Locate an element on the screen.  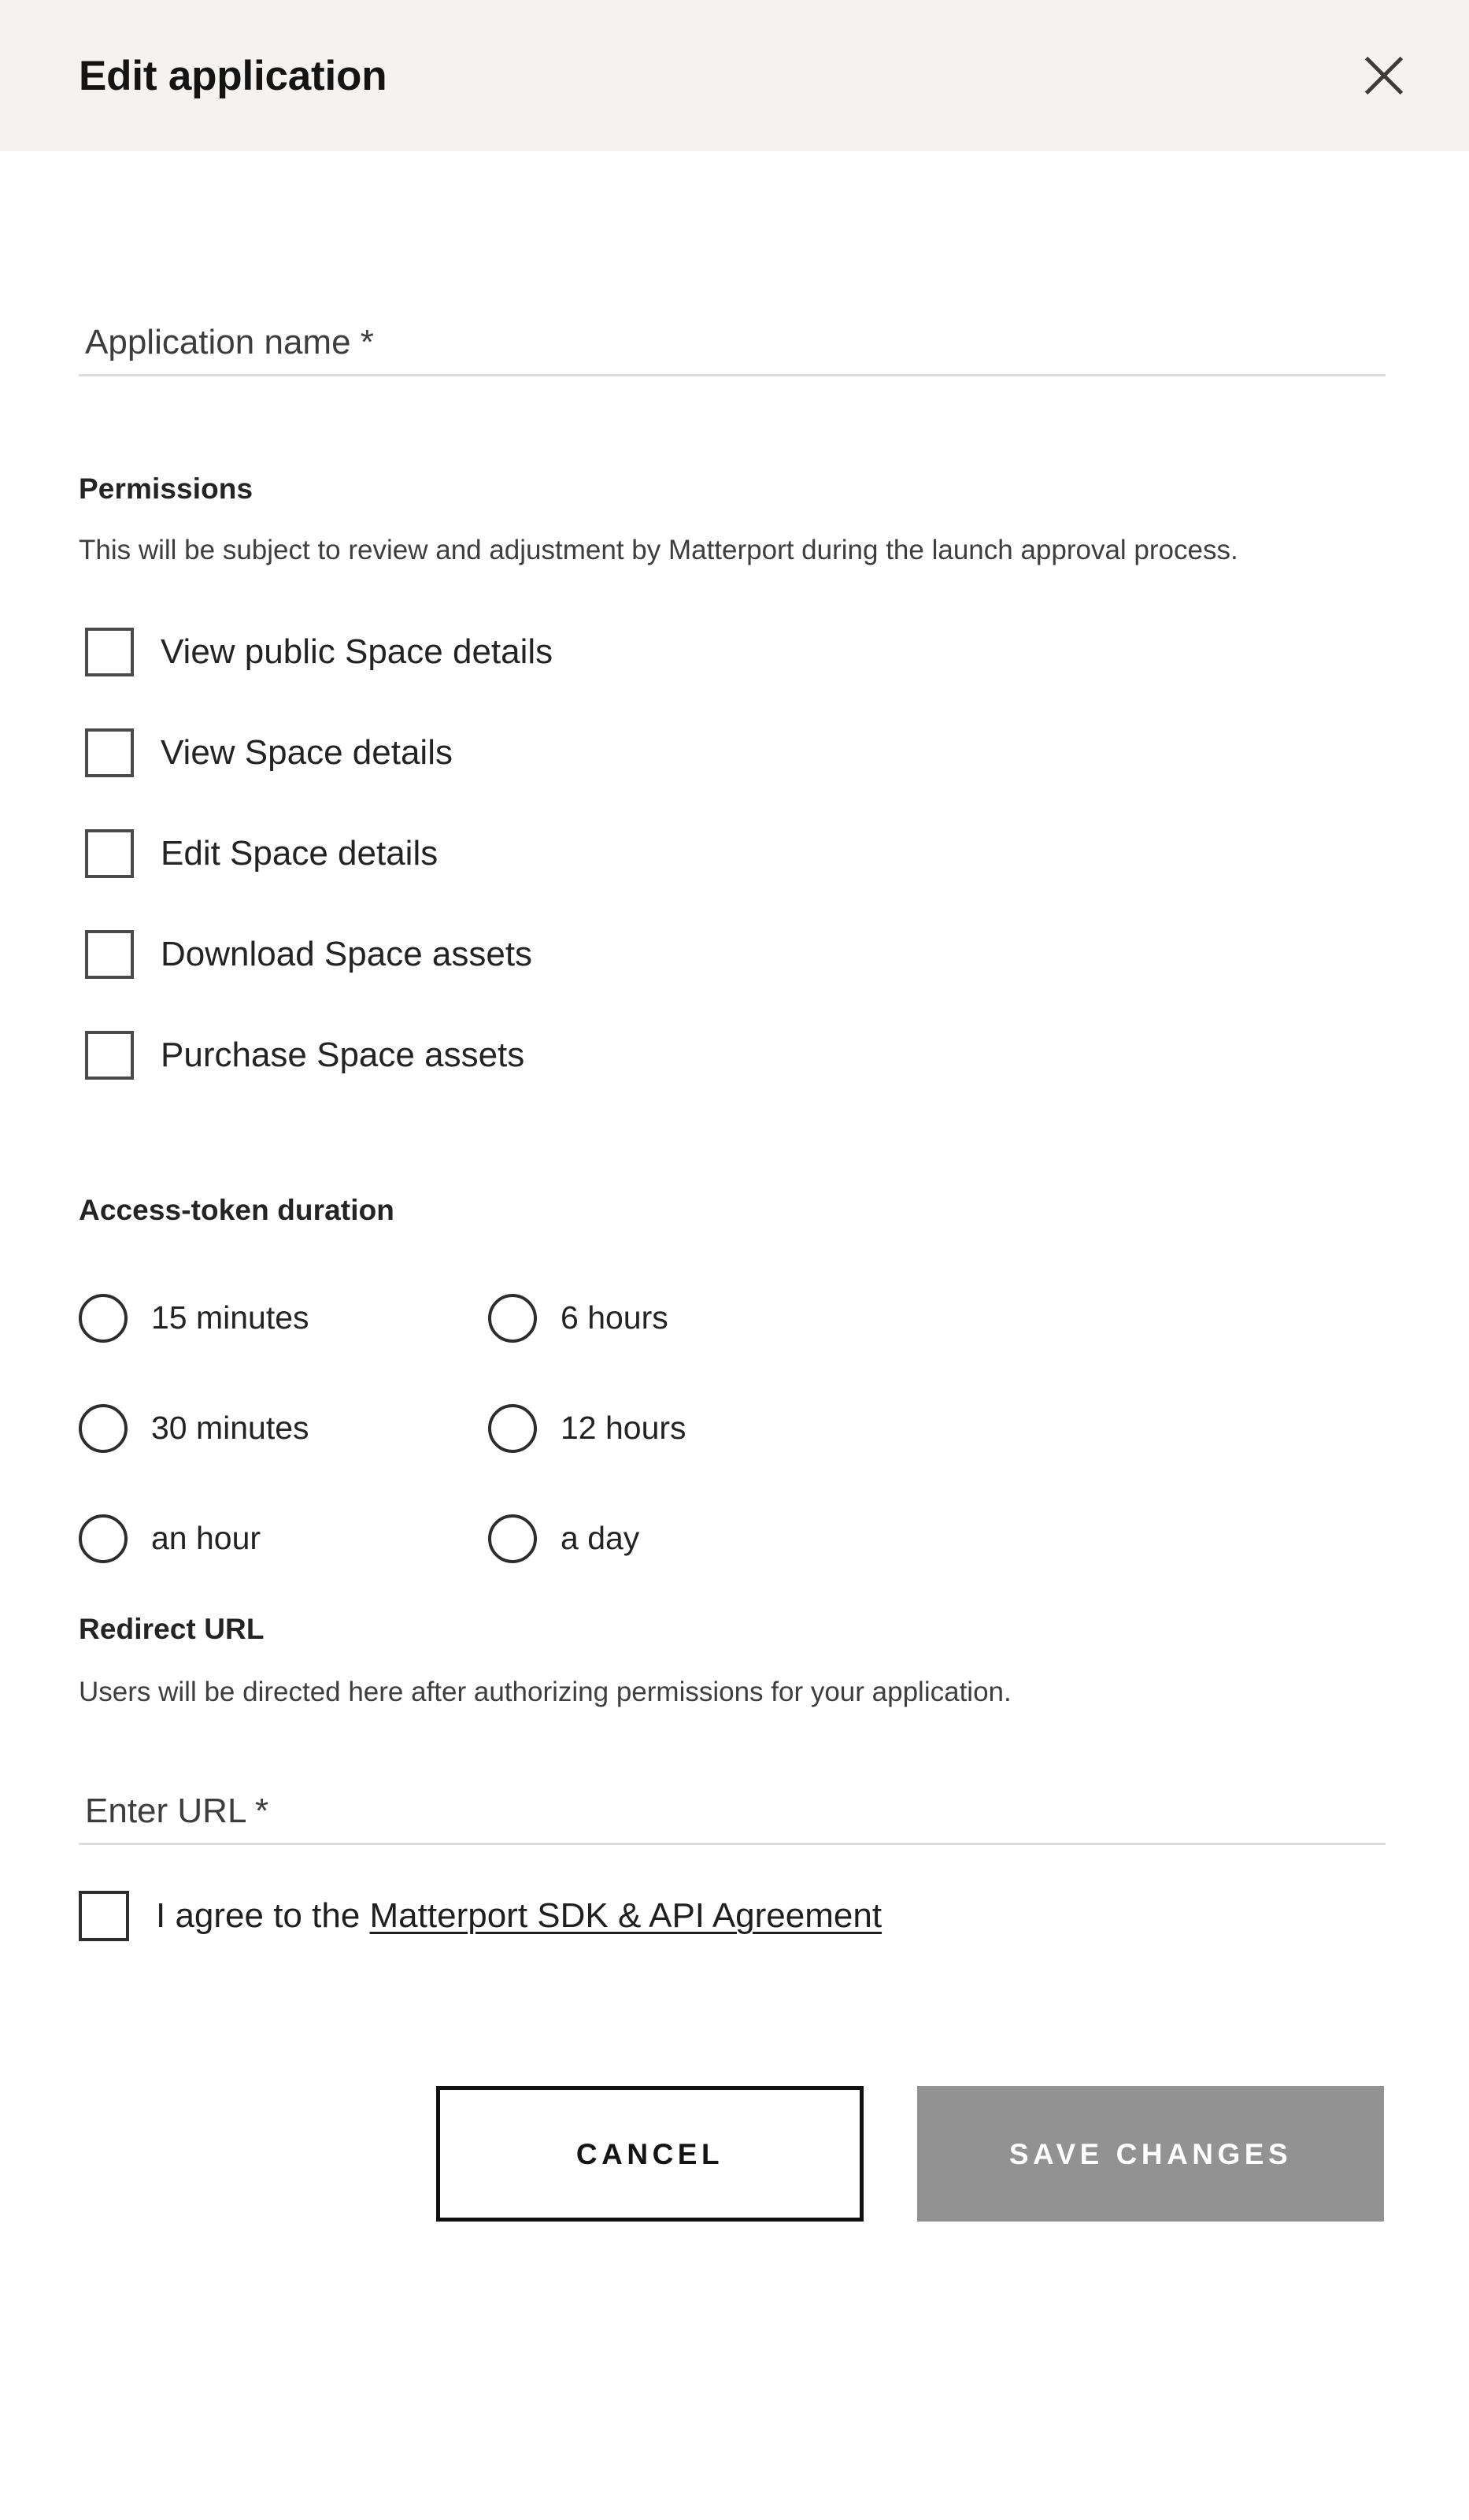
save-changes-button: SAVE CHANGES is located at coordinates (1150, 2154).